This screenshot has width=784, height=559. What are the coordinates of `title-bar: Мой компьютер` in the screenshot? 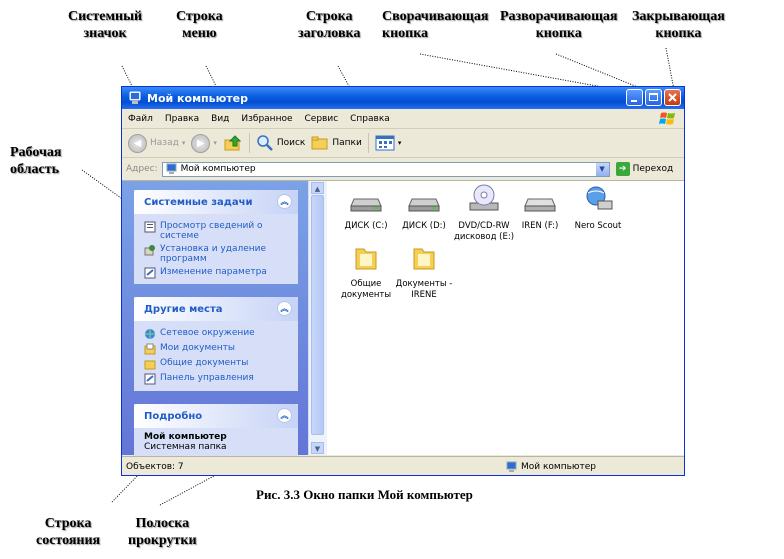 It's located at (403, 98).